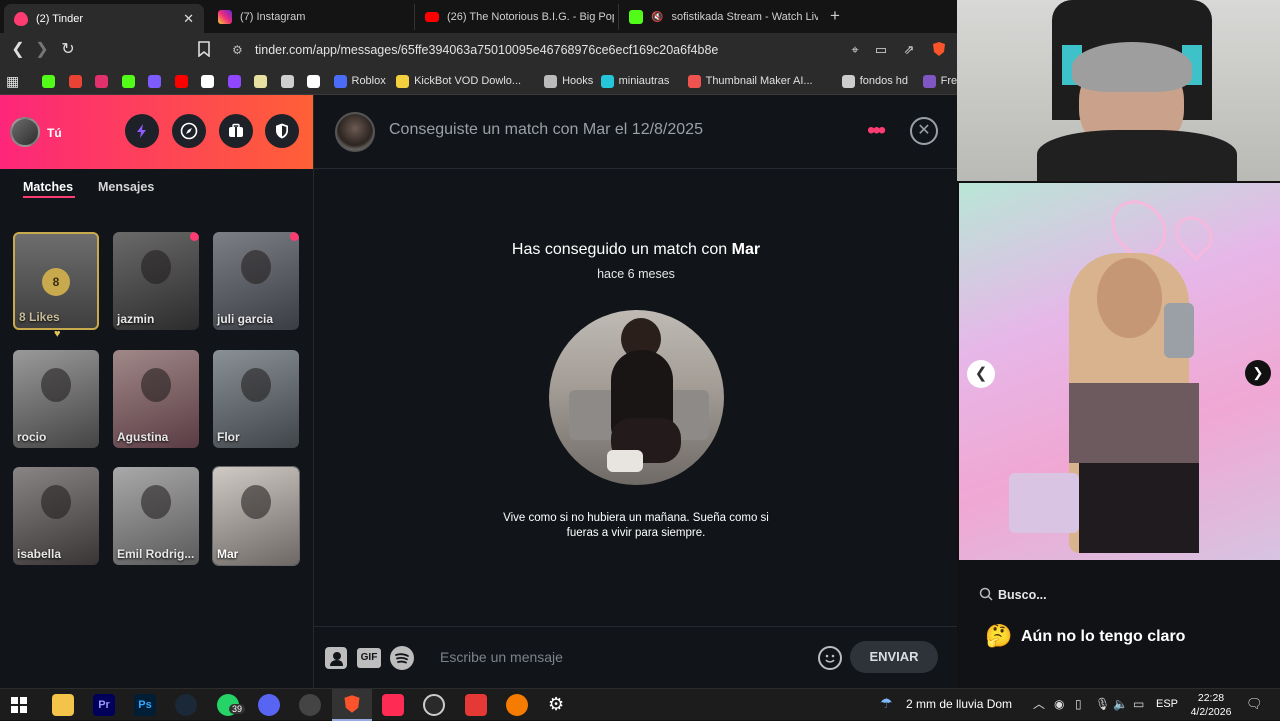  I want to click on openai-icon, so click(287, 81).